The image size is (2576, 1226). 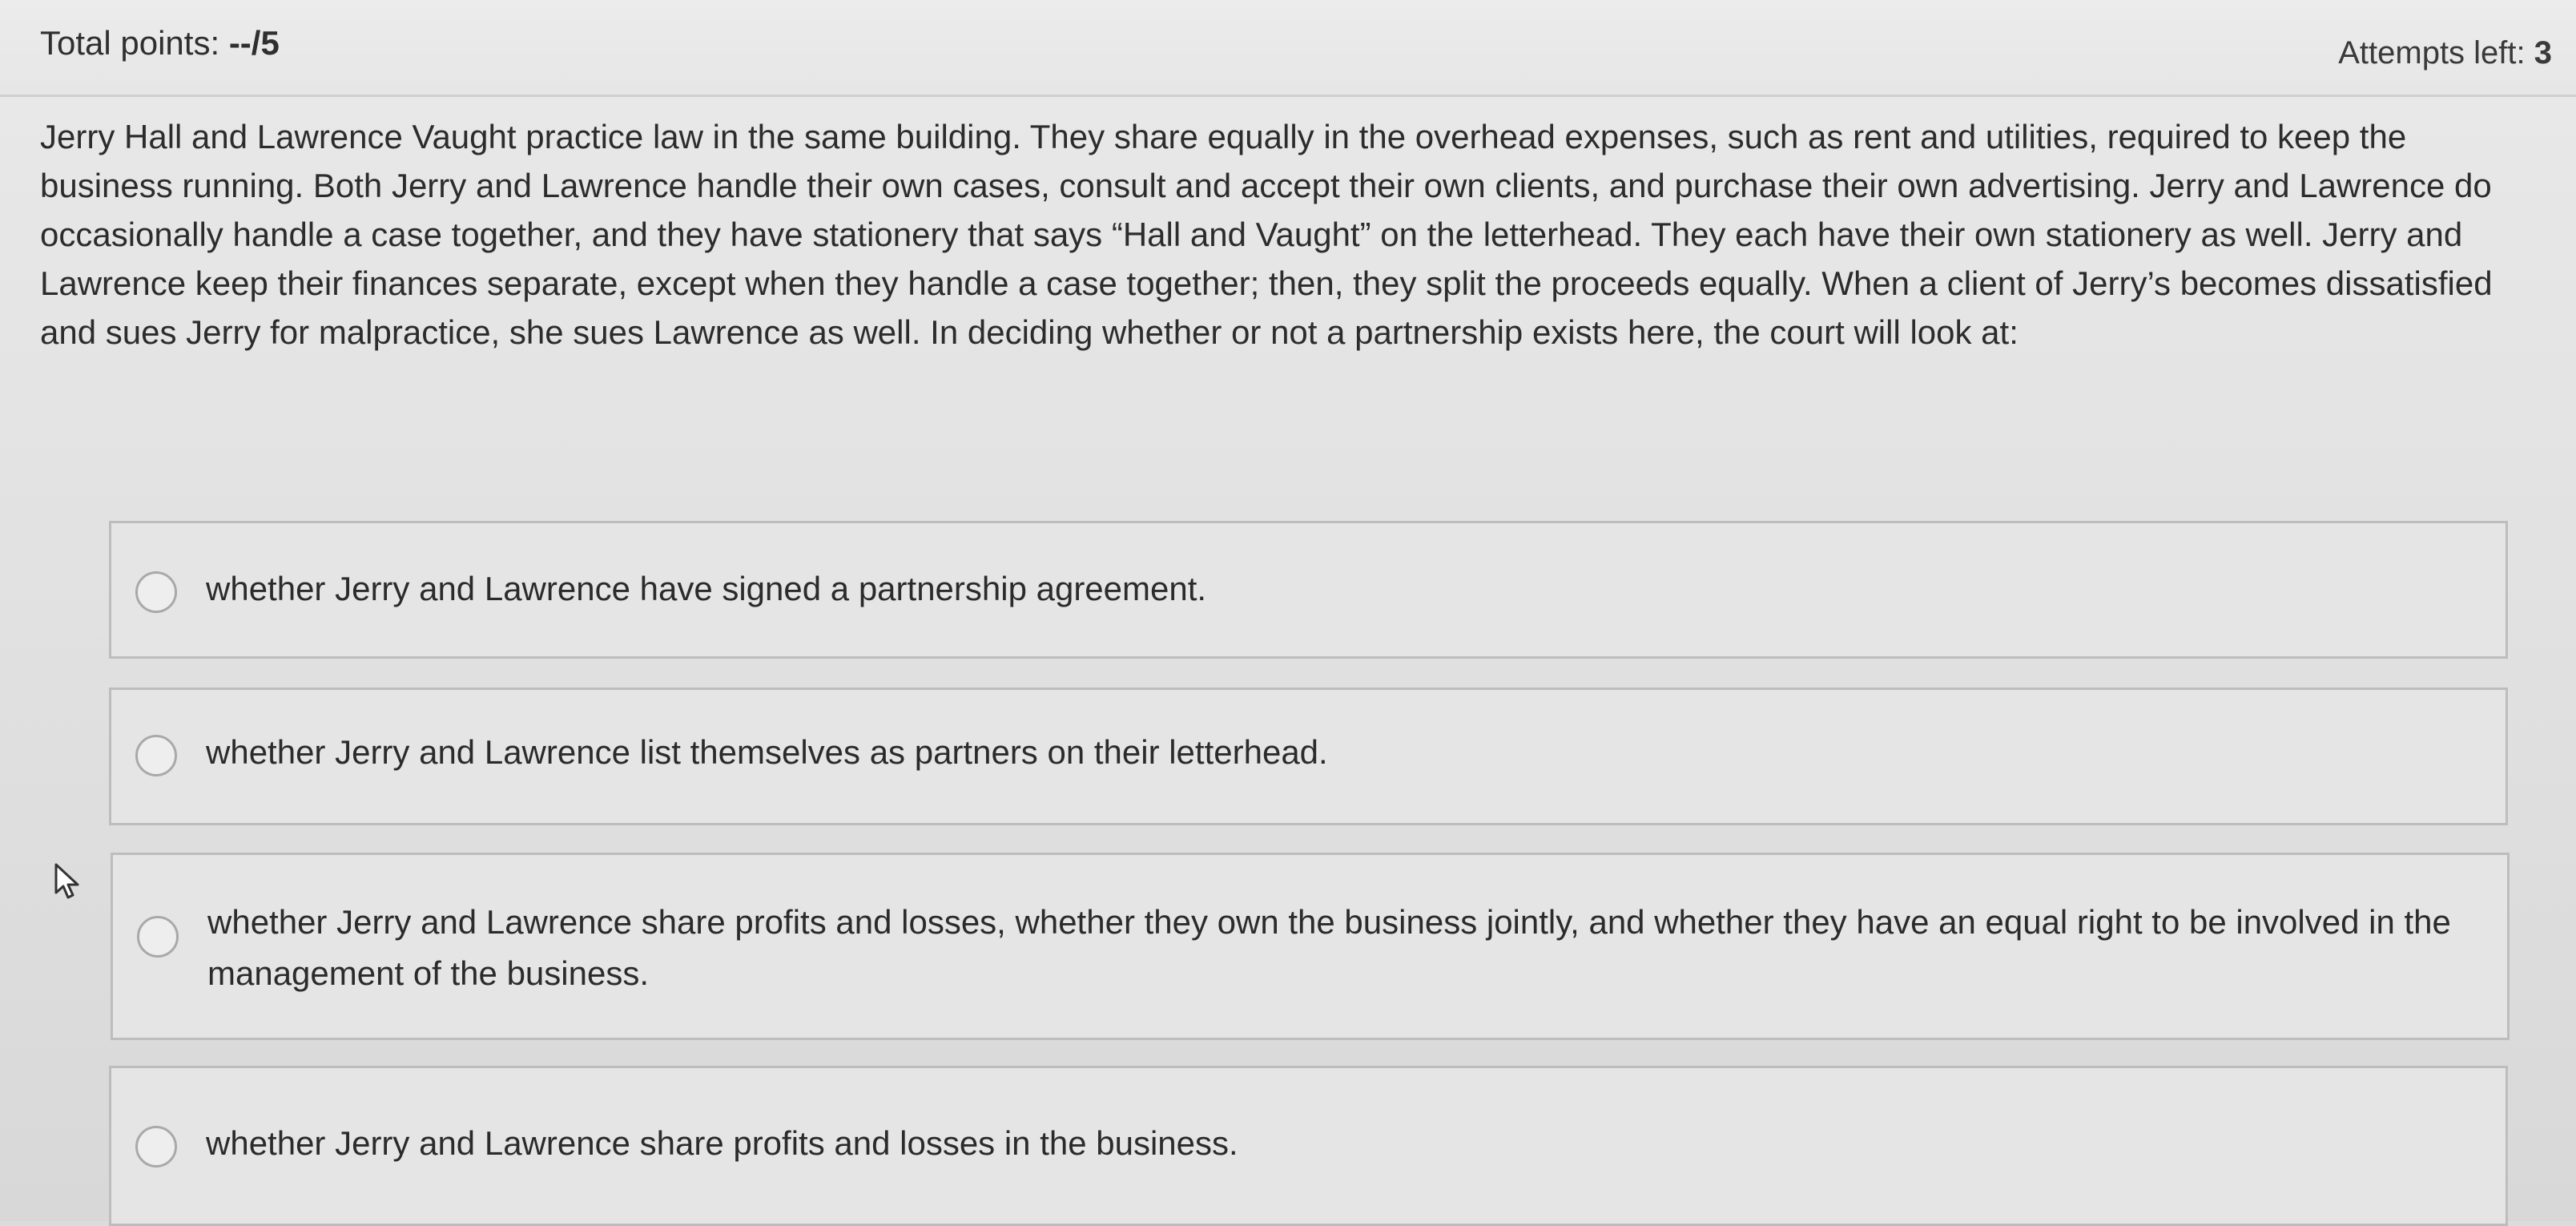 I want to click on mouse-pointer-icon, so click(x=66, y=881).